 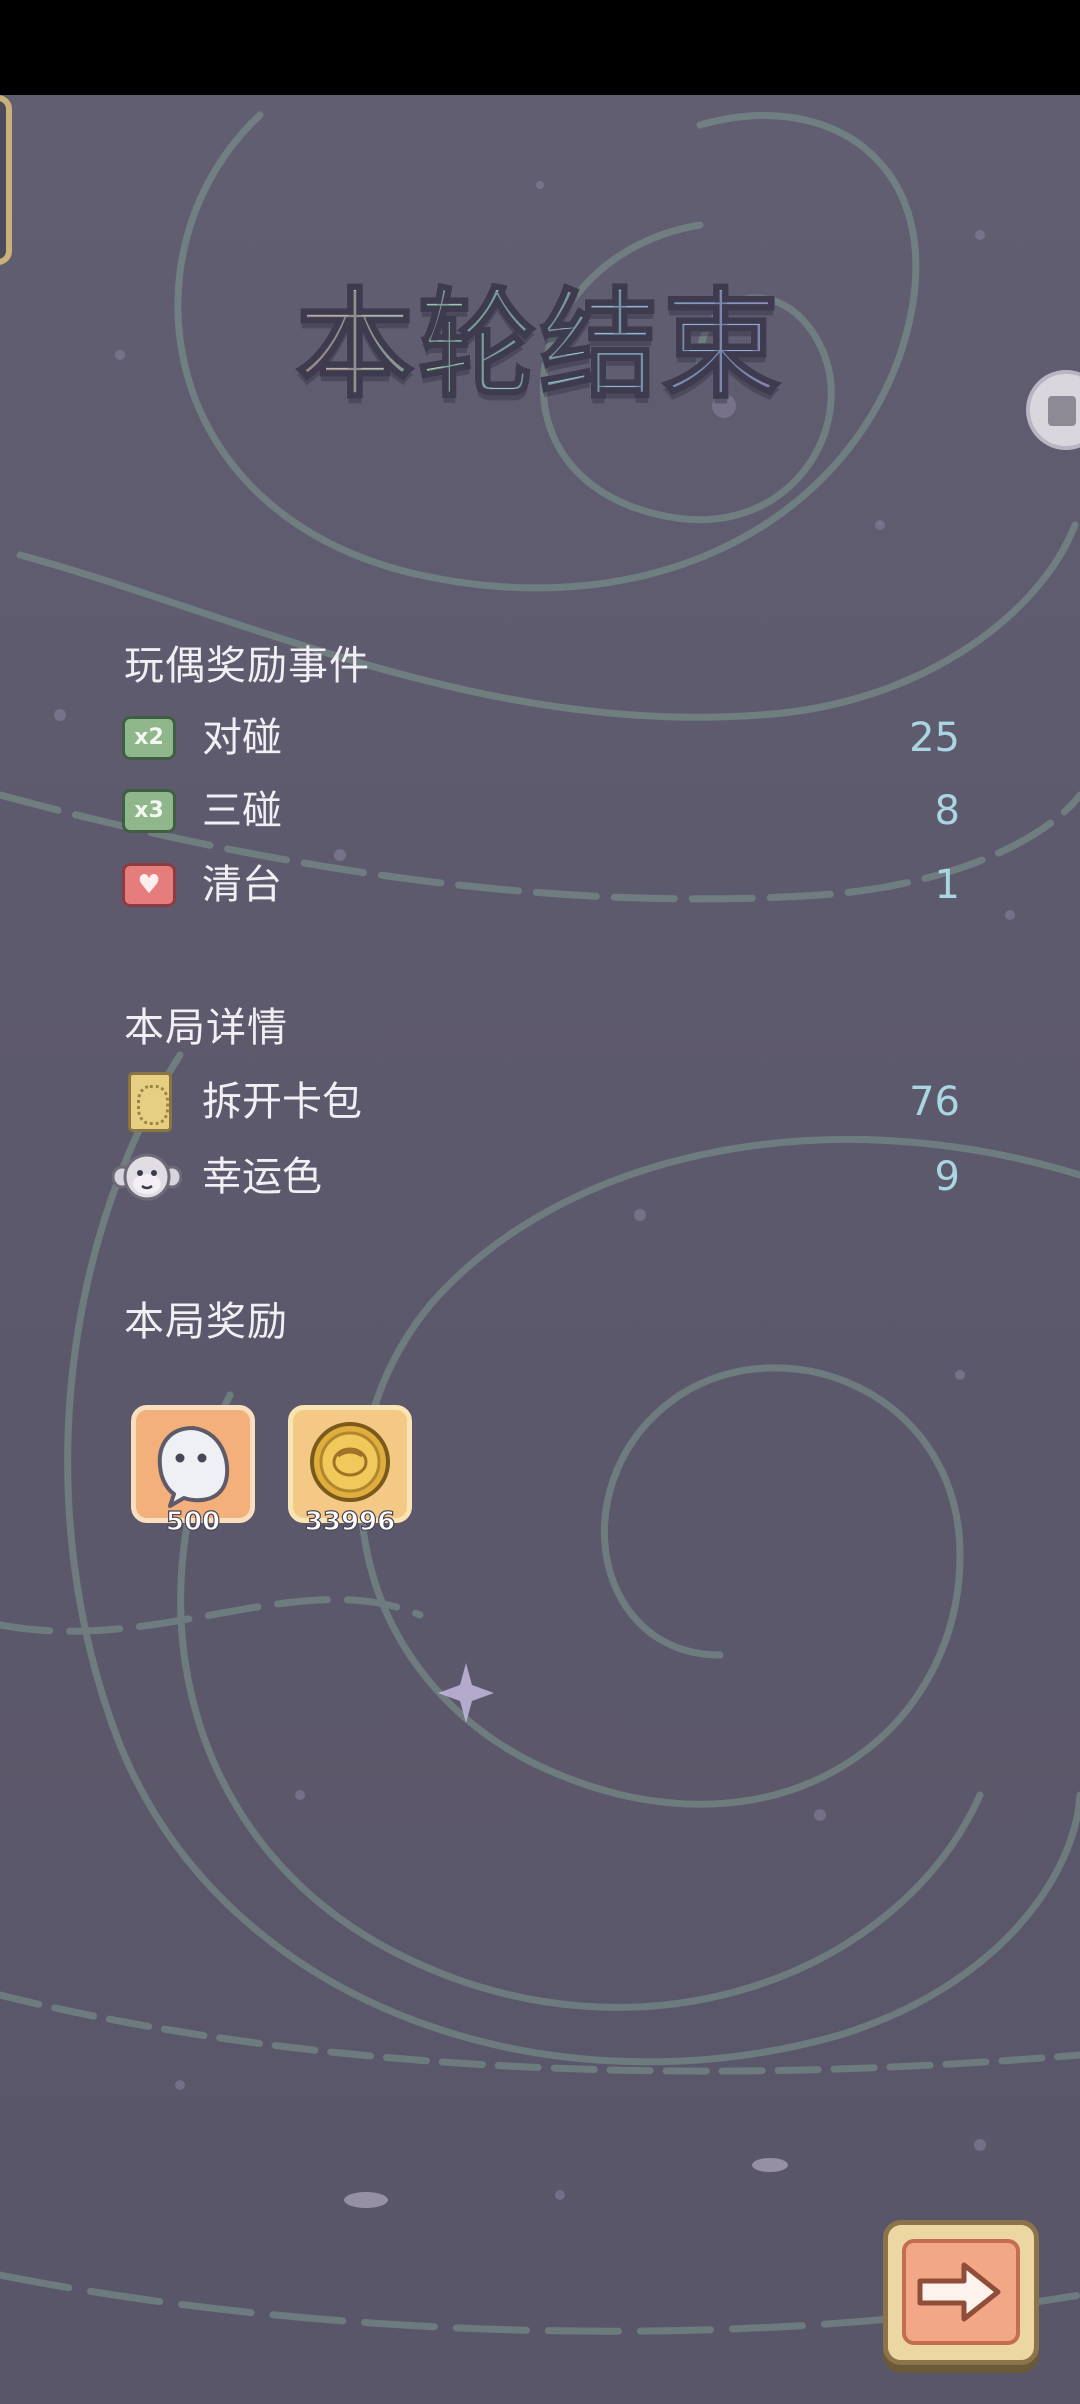 I want to click on stat-label: 对碰, so click(x=242, y=738).